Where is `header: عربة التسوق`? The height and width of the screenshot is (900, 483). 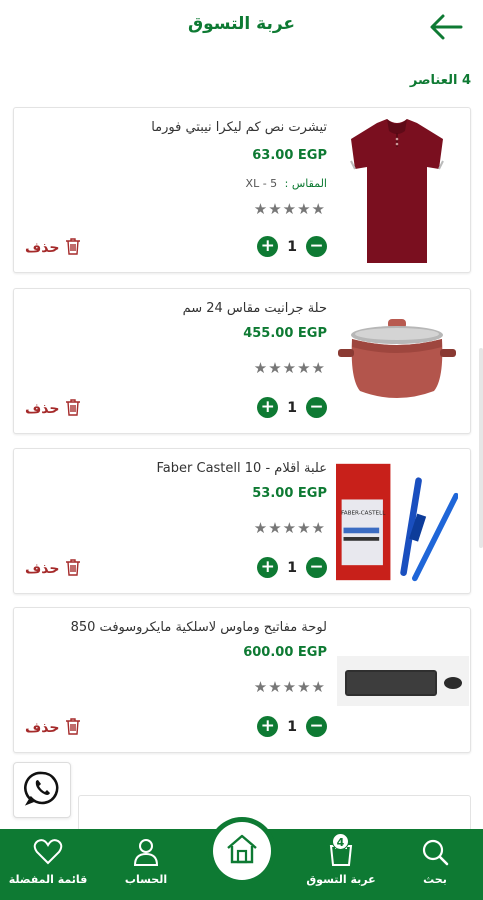 header: عربة التسوق is located at coordinates (241, 28).